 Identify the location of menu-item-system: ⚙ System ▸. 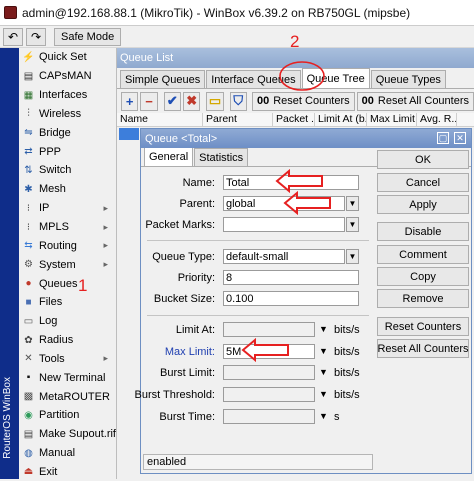
(67, 264).